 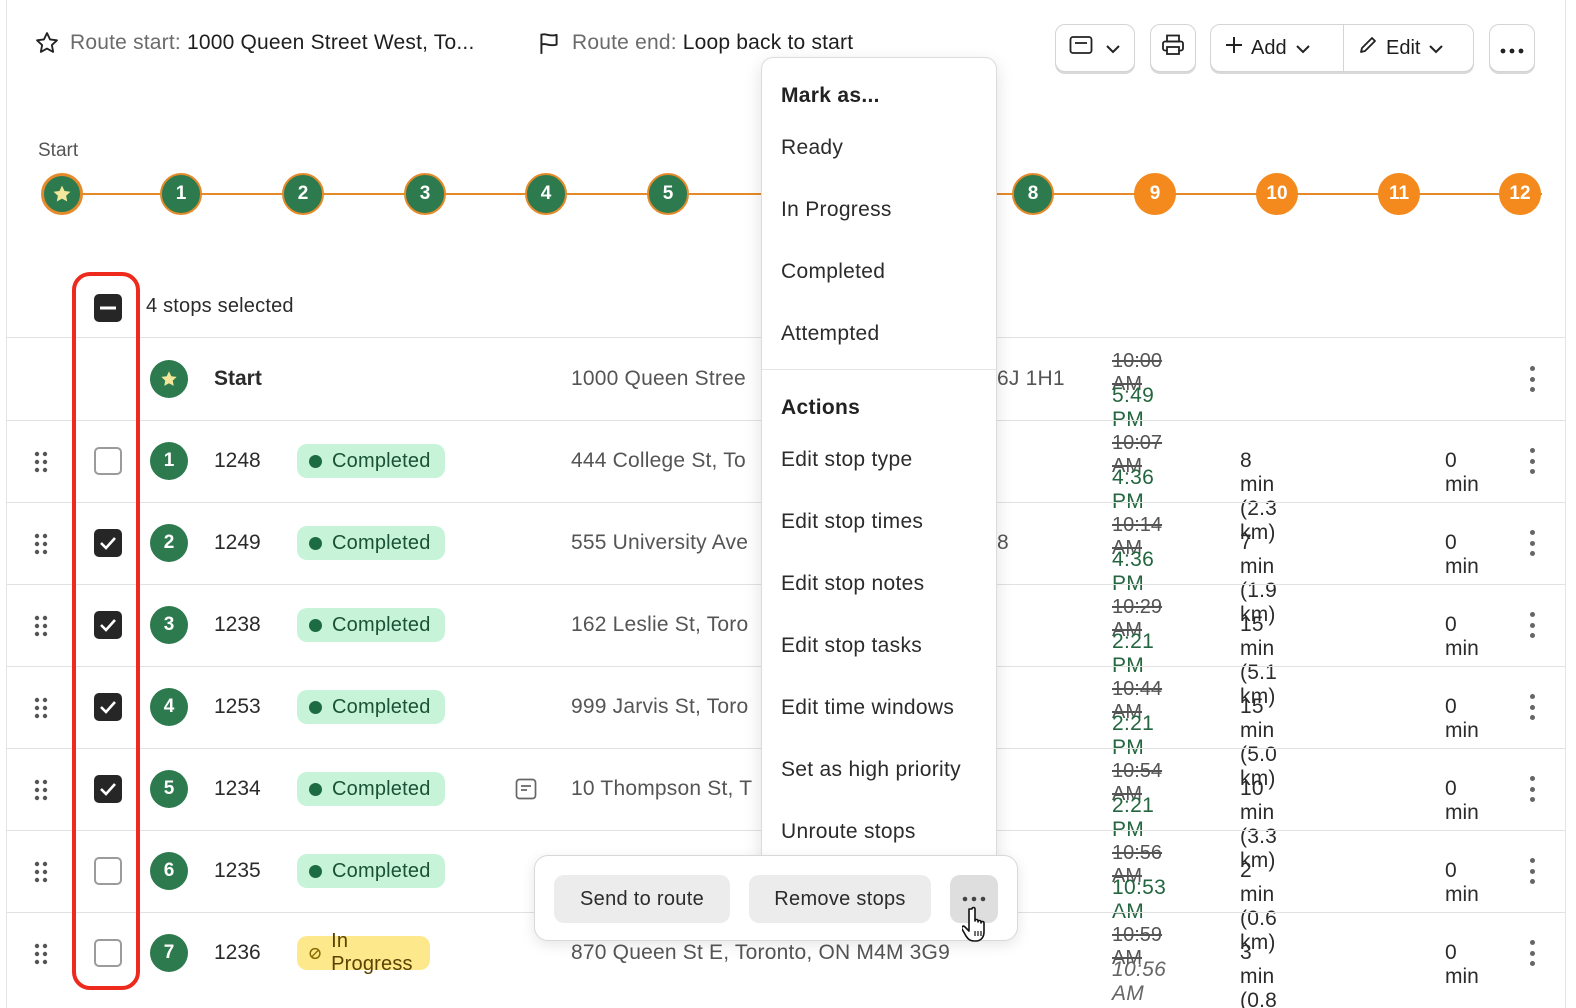 I want to click on set-high-priority: Set as high priority, so click(x=871, y=770).